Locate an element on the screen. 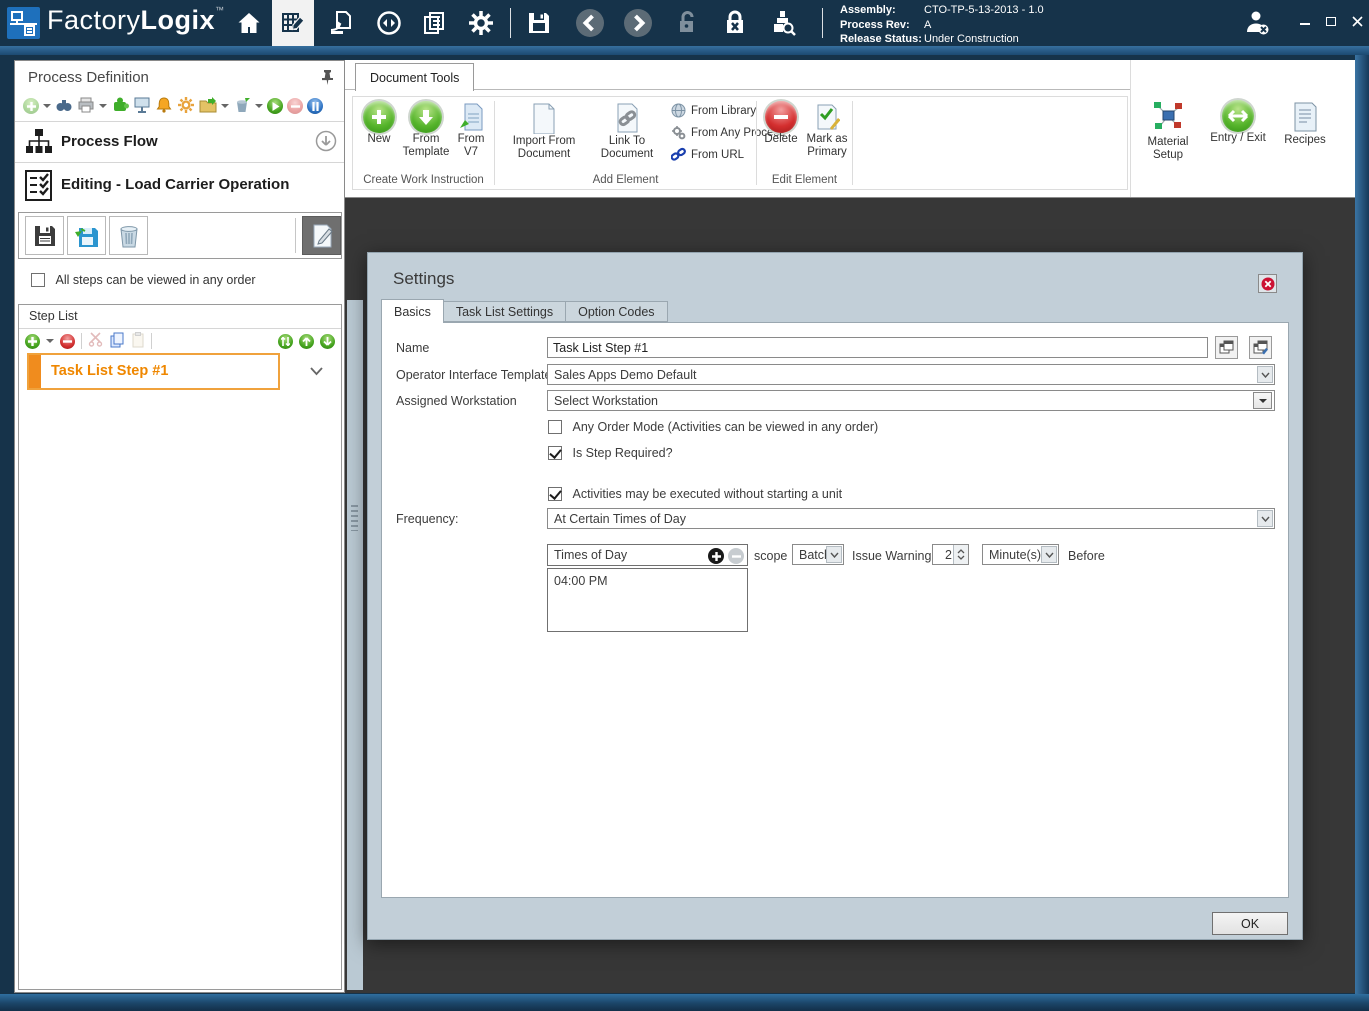 Image resolution: width=1369 pixels, height=1011 pixels. edit-work-instruction-button is located at coordinates (321, 235).